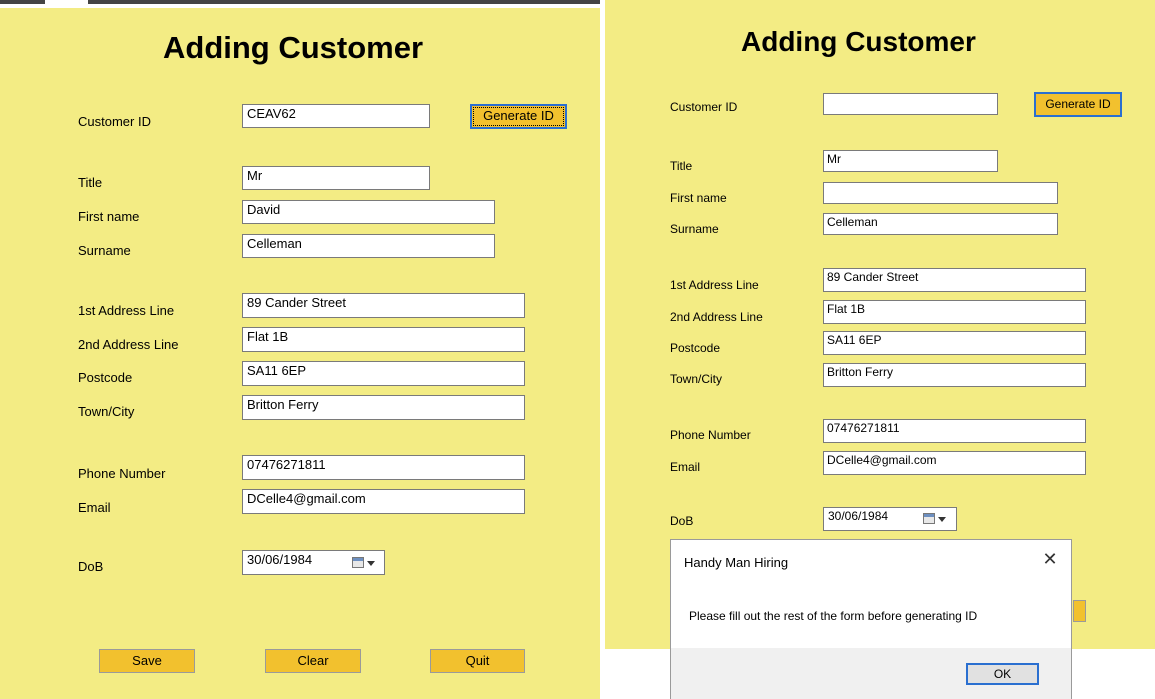  Describe the element at coordinates (147, 661) in the screenshot. I see `save-button: Save` at that location.